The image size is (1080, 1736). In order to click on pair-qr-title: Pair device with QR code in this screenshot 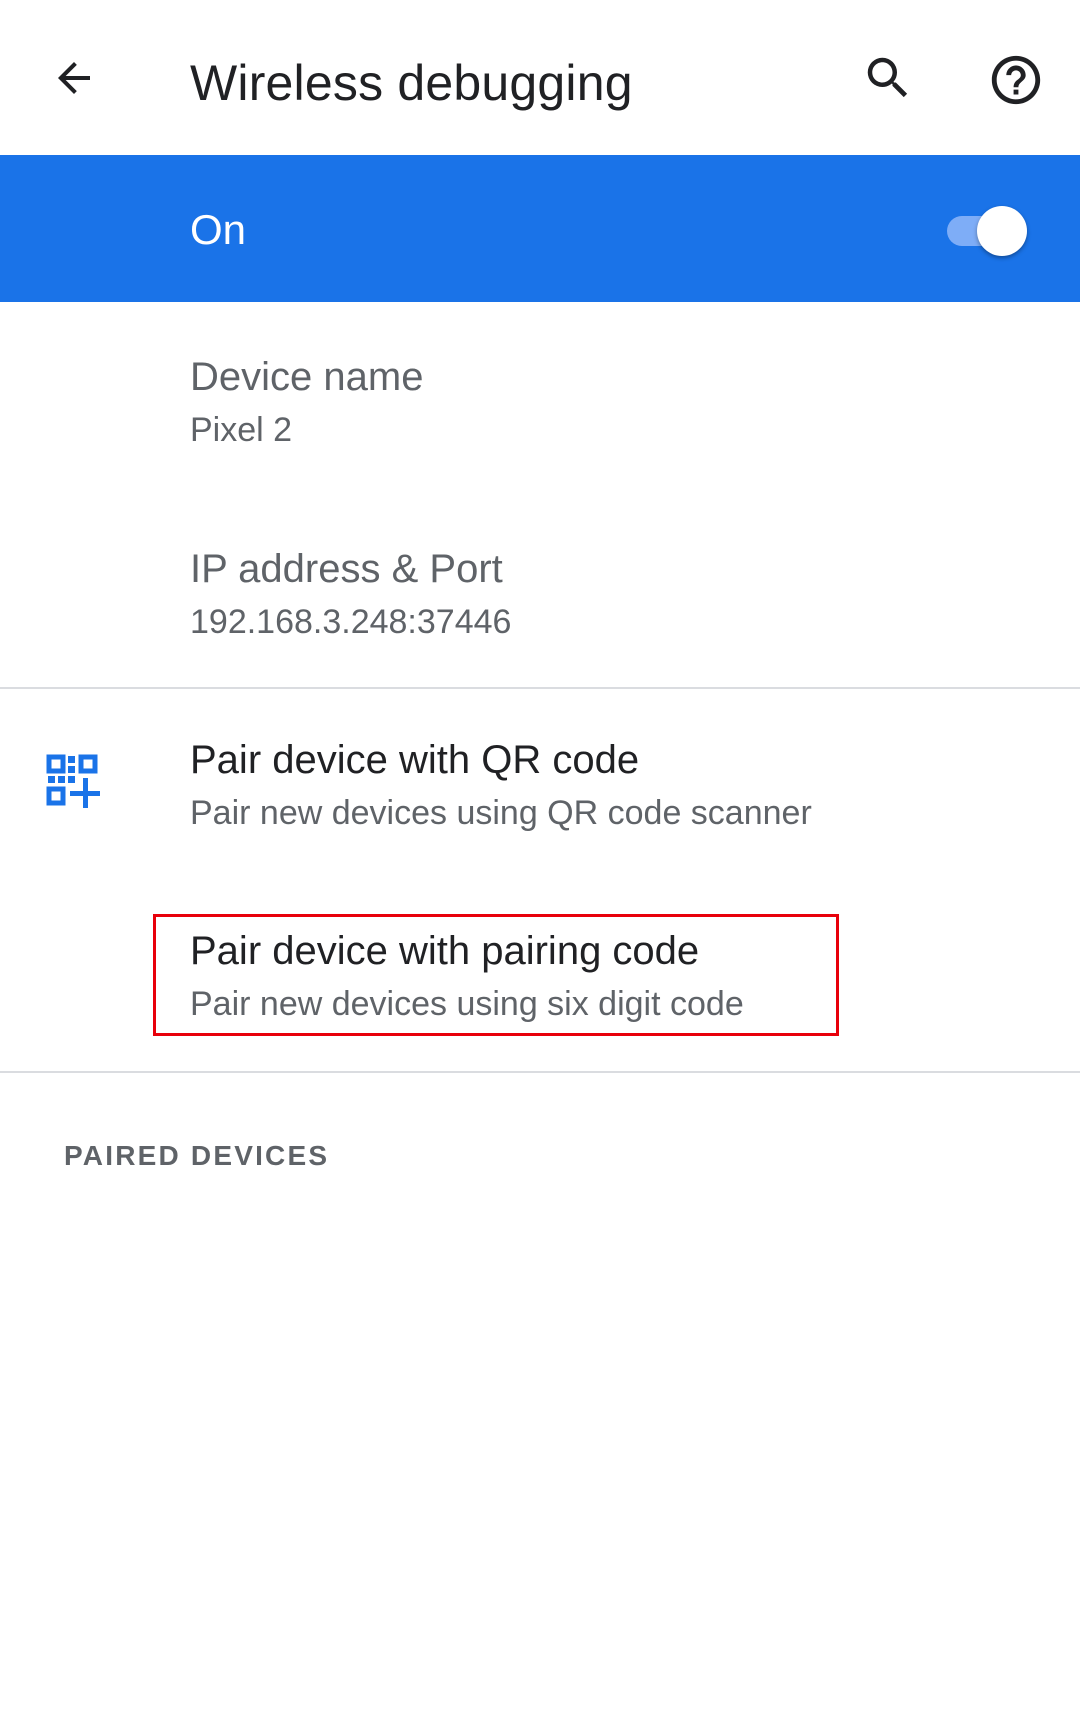, I will do `click(415, 760)`.